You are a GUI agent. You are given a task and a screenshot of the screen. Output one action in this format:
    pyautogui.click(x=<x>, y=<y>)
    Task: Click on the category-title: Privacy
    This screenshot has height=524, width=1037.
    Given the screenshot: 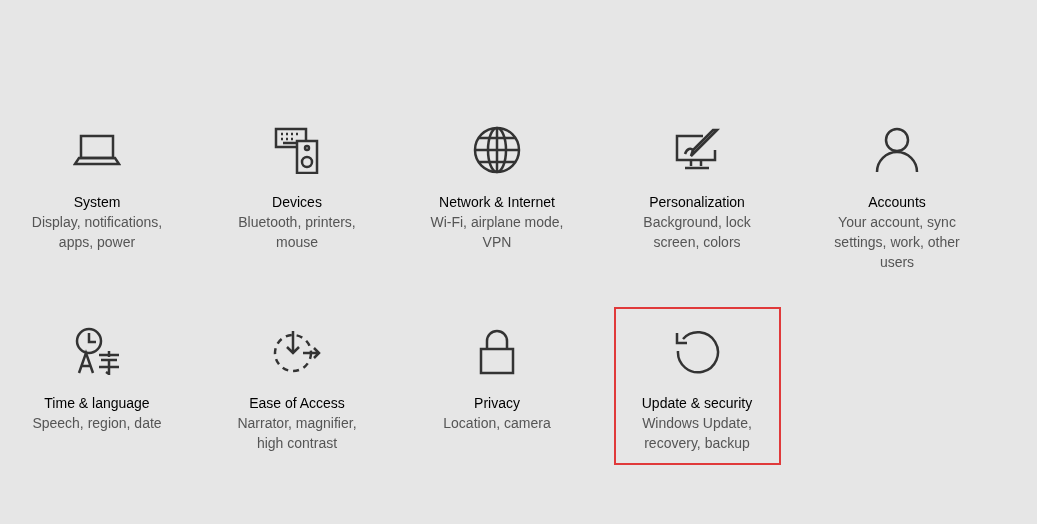 What is the action you would take?
    pyautogui.click(x=497, y=403)
    